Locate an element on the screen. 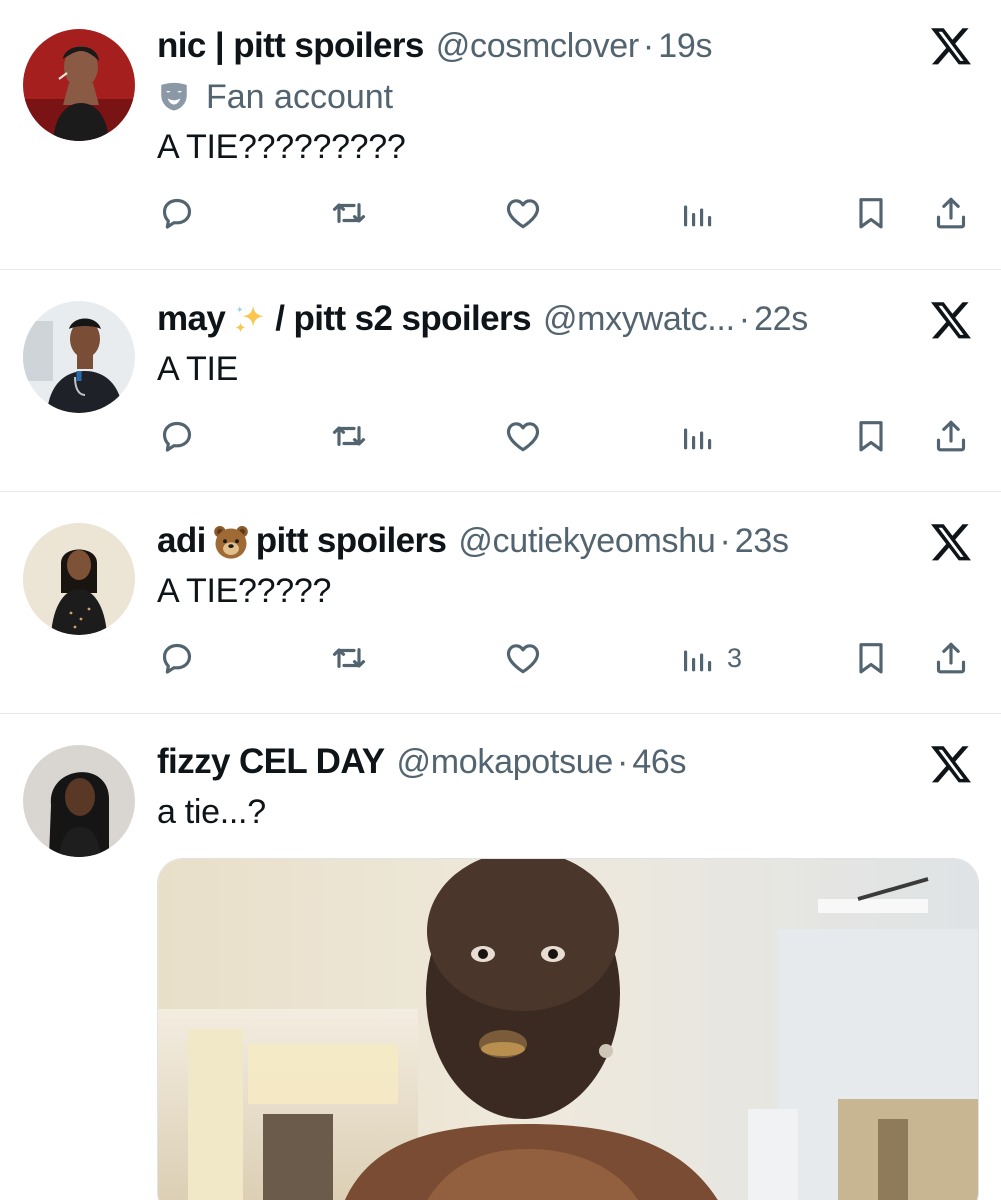 The width and height of the screenshot is (1001, 1200). post-text: A TIE????????? is located at coordinates (281, 147).